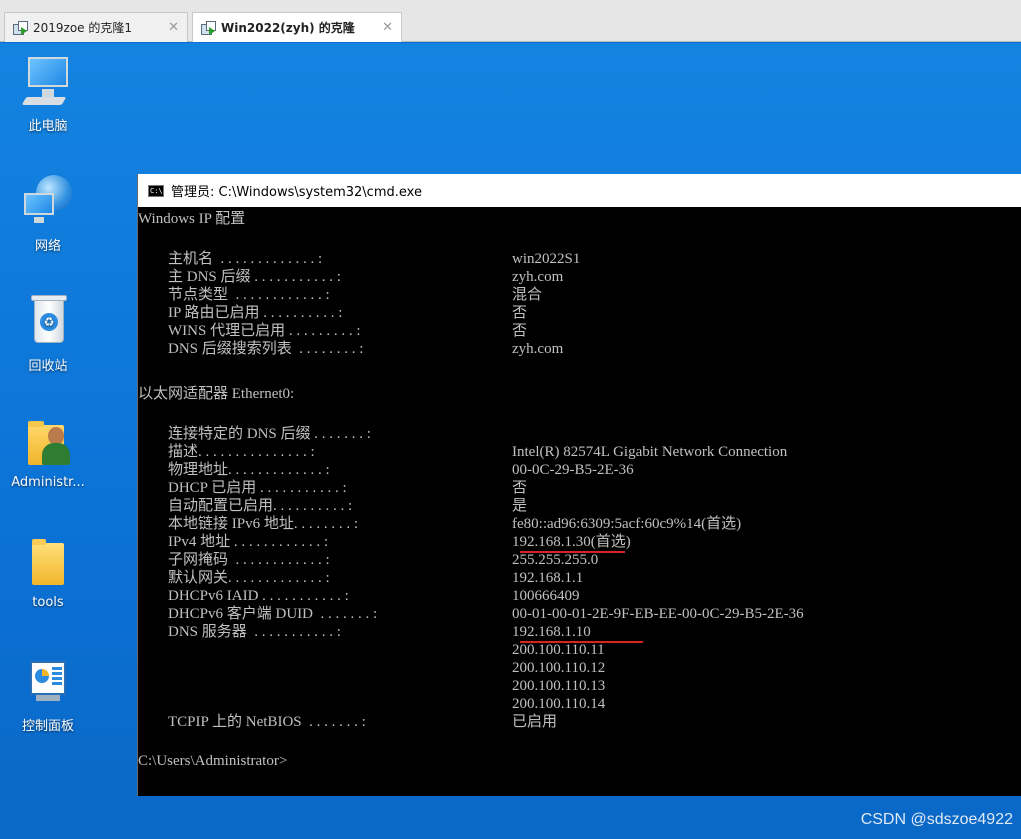  I want to click on desktop-icon-this-pc: 此电脑, so click(48, 94).